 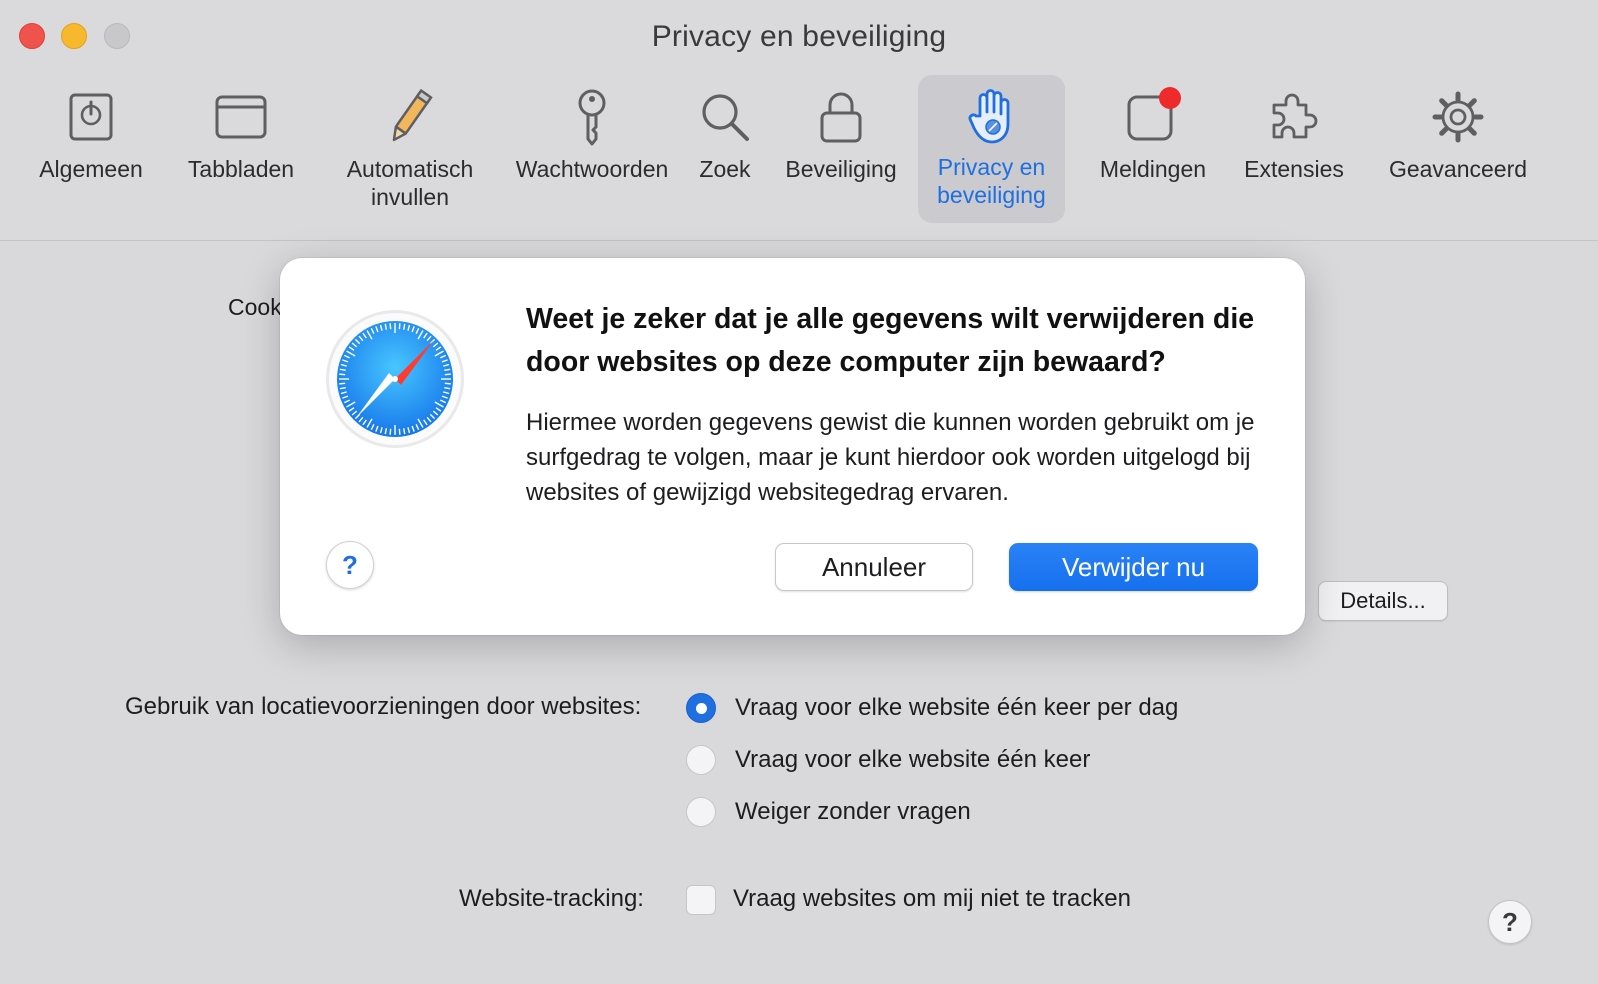 I want to click on cookies-label: Cook, so click(x=255, y=307).